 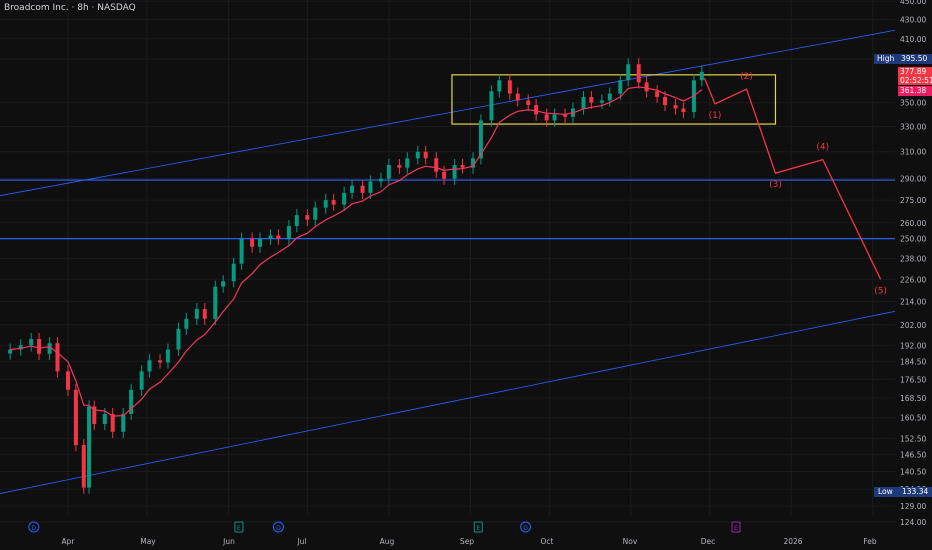 I want to click on time-axis-tick: Nov, so click(x=630, y=541).